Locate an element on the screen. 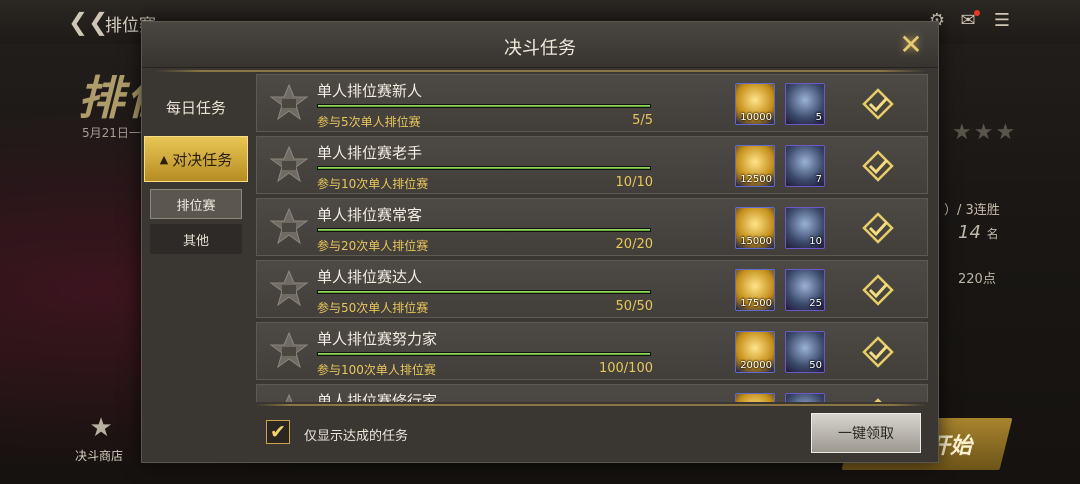 This screenshot has height=484, width=1080. points-display: 220点 is located at coordinates (977, 279).